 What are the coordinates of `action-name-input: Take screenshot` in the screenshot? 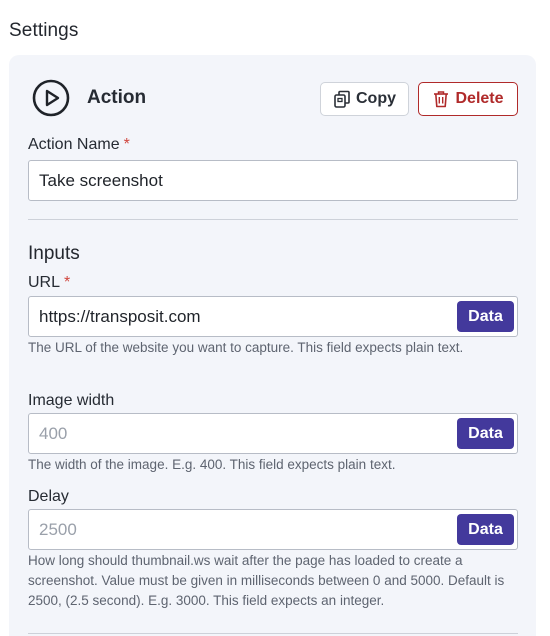 It's located at (273, 180).